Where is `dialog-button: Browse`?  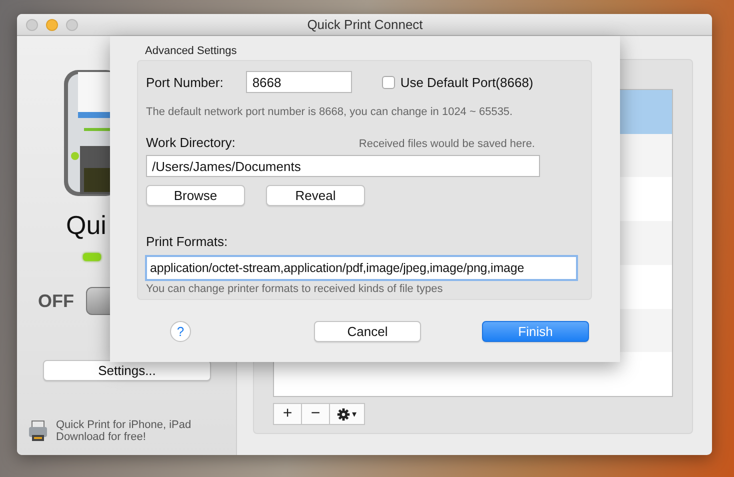
dialog-button: Browse is located at coordinates (195, 195).